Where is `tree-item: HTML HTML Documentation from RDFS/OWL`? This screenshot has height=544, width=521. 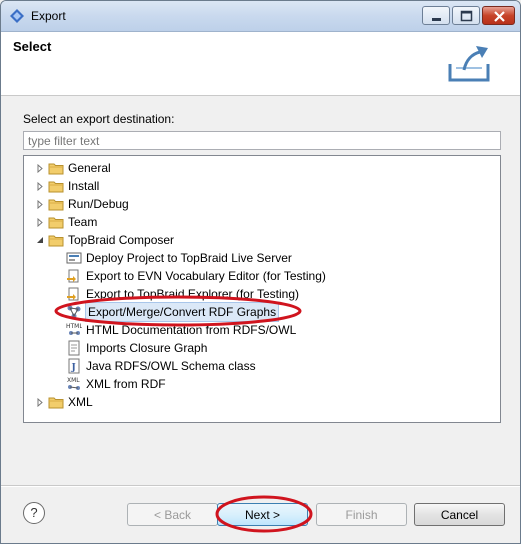 tree-item: HTML HTML Documentation from RDFS/OWL is located at coordinates (181, 330).